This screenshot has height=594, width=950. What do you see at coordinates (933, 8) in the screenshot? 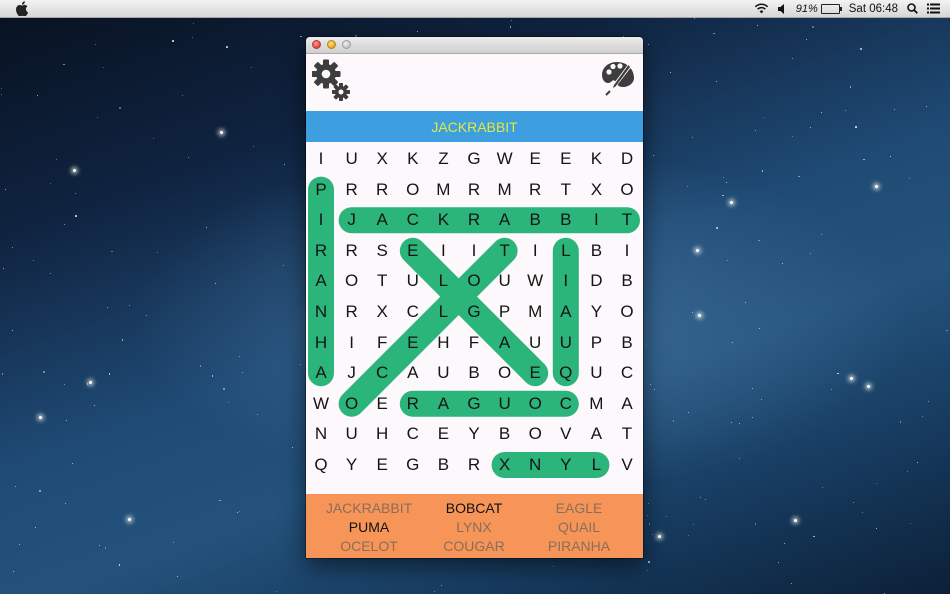
I see `notification-center-icon` at bounding box center [933, 8].